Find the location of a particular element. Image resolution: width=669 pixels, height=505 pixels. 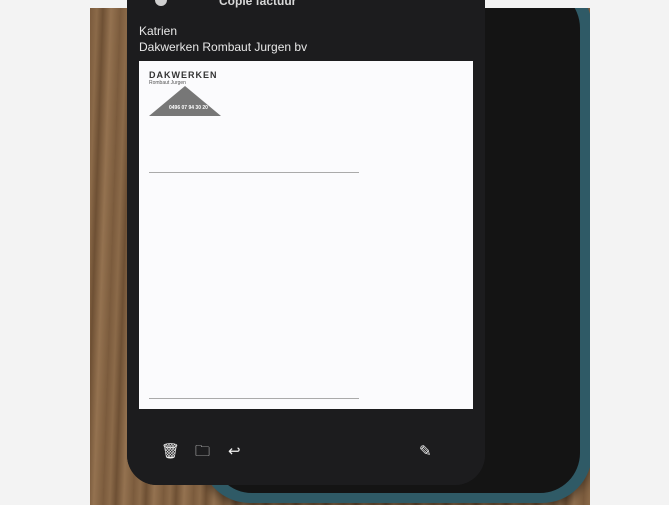

mail-toolbar: 🗑 🗀 ↩ ✎ is located at coordinates (306, 451).